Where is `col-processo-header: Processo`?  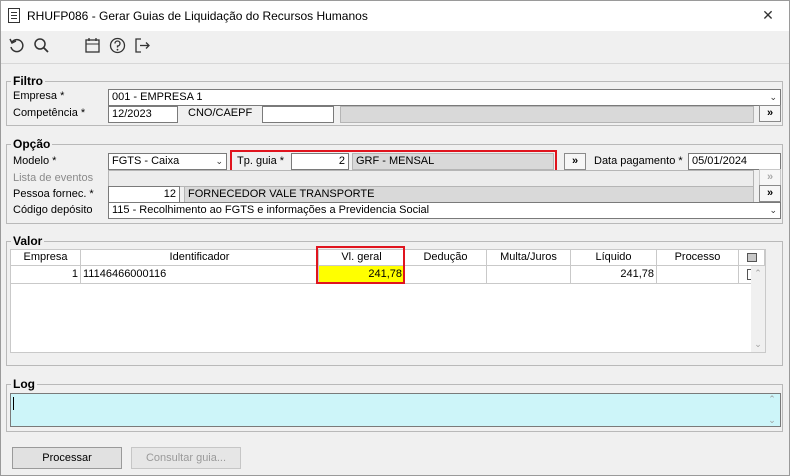
col-processo-header: Processo is located at coordinates (698, 258).